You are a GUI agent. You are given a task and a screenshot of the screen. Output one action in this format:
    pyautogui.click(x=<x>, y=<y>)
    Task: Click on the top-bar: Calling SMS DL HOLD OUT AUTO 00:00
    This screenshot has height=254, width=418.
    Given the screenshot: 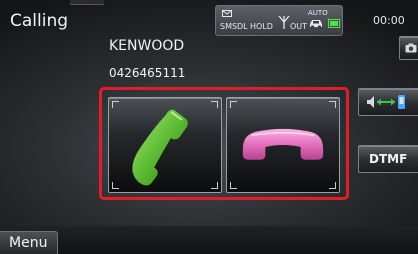 What is the action you would take?
    pyautogui.click(x=209, y=19)
    